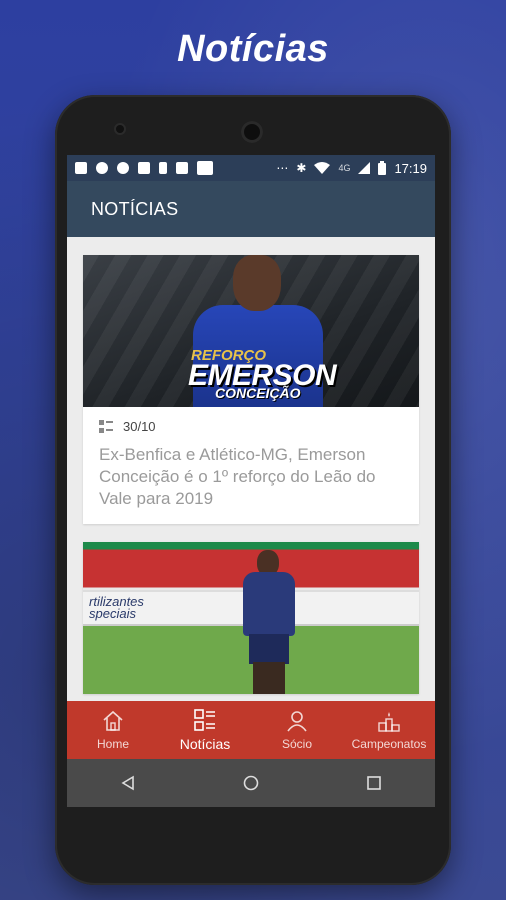 Image resolution: width=506 pixels, height=900 pixels. What do you see at coordinates (351, 168) in the screenshot?
I see `status-system-icons: ⋯ ✱ 4G 17:19` at bounding box center [351, 168].